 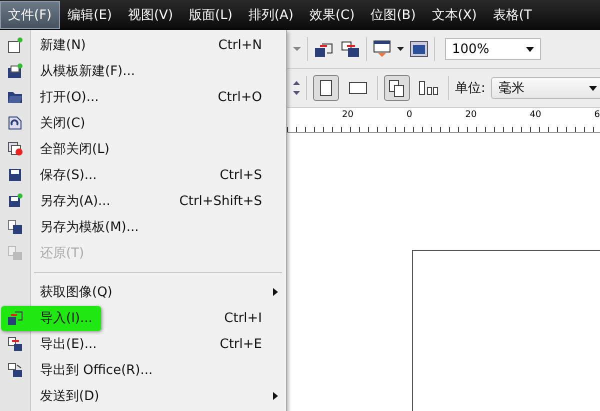 What do you see at coordinates (332, 15) in the screenshot?
I see `menu-bar-item: 效果(C)` at bounding box center [332, 15].